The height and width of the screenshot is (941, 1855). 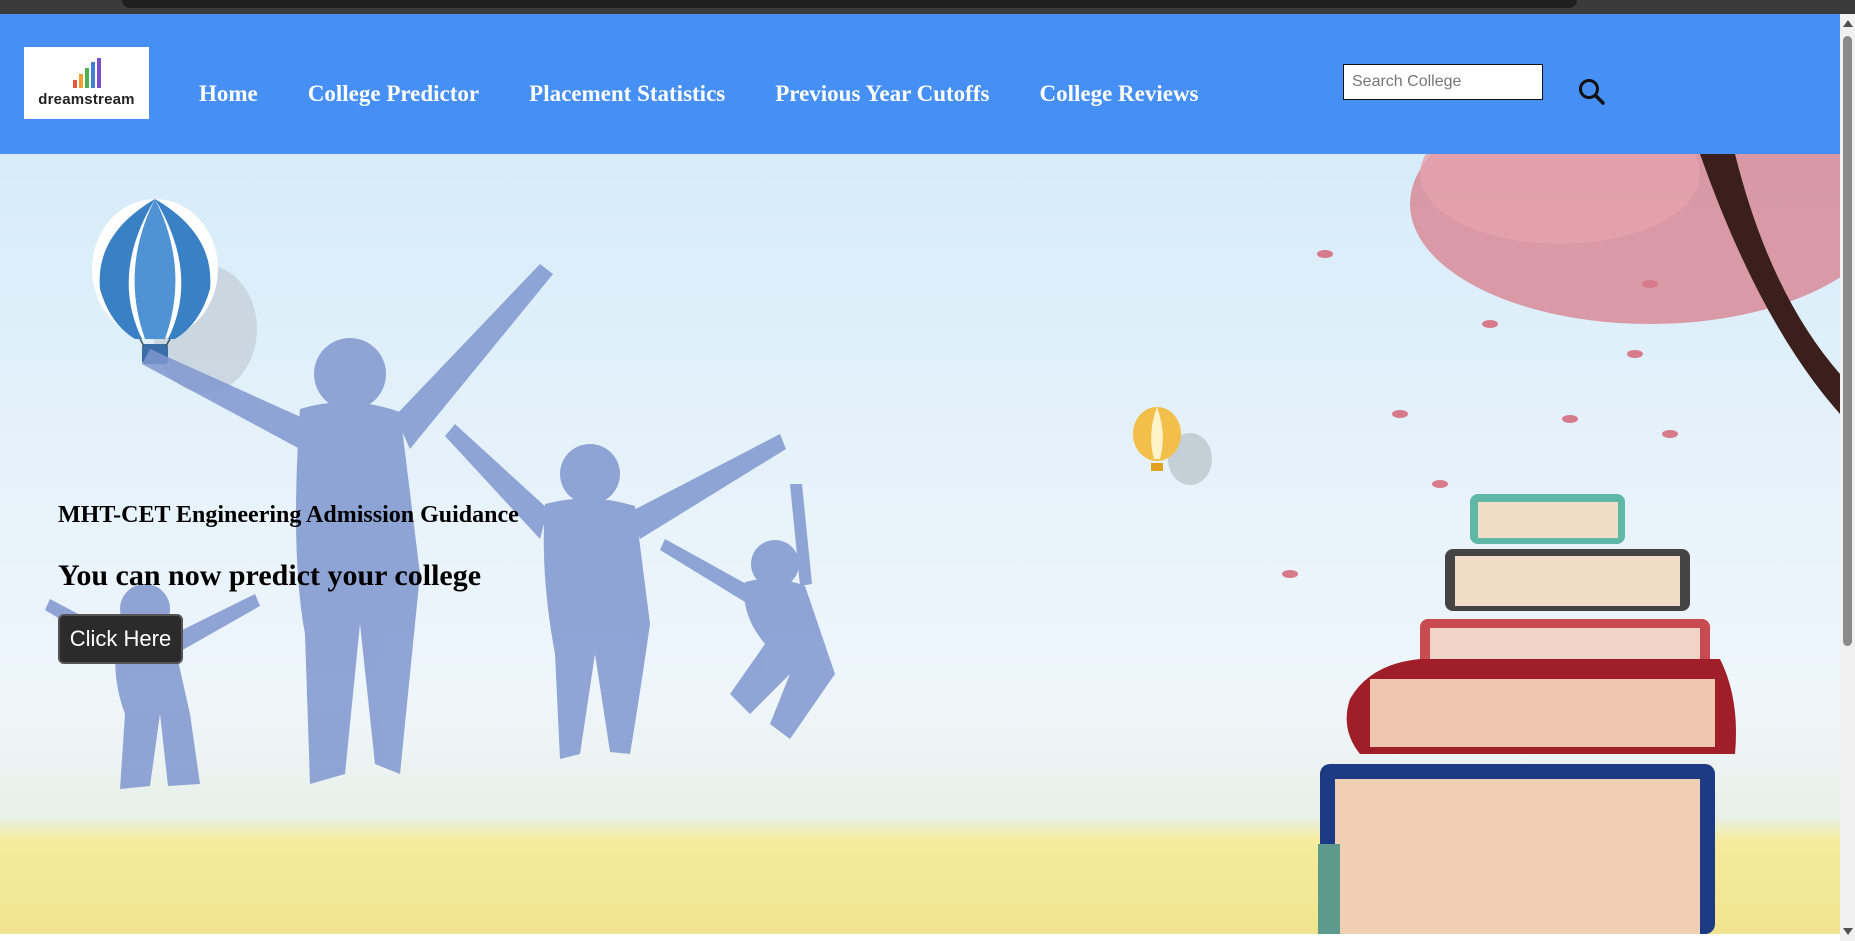 What do you see at coordinates (86, 73) in the screenshot?
I see `logo-bars-icon` at bounding box center [86, 73].